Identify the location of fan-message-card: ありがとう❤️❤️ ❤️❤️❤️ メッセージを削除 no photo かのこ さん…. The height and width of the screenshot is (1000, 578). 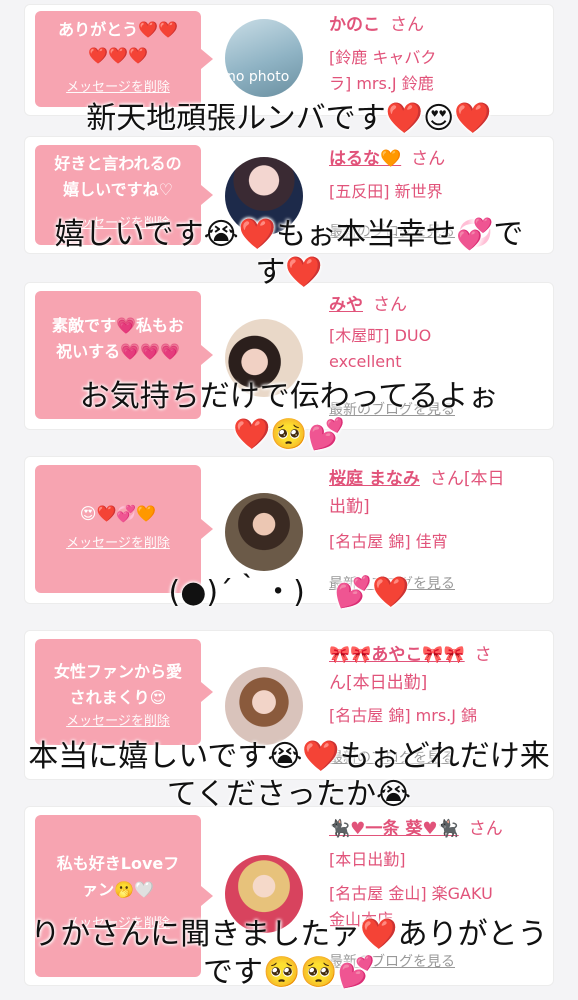
(289, 60).